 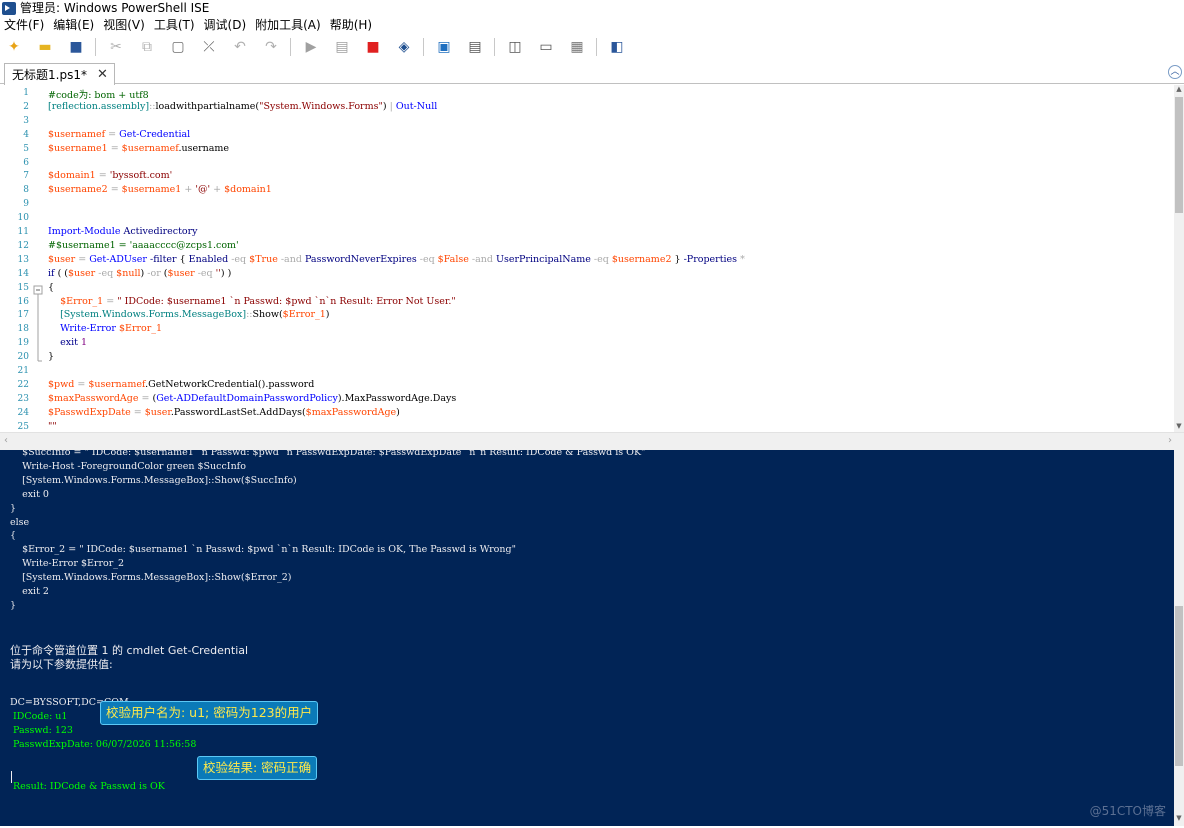 What do you see at coordinates (103, 744) in the screenshot?
I see `console-line: PasswdExpDate: 06/07/2026 11:56:58` at bounding box center [103, 744].